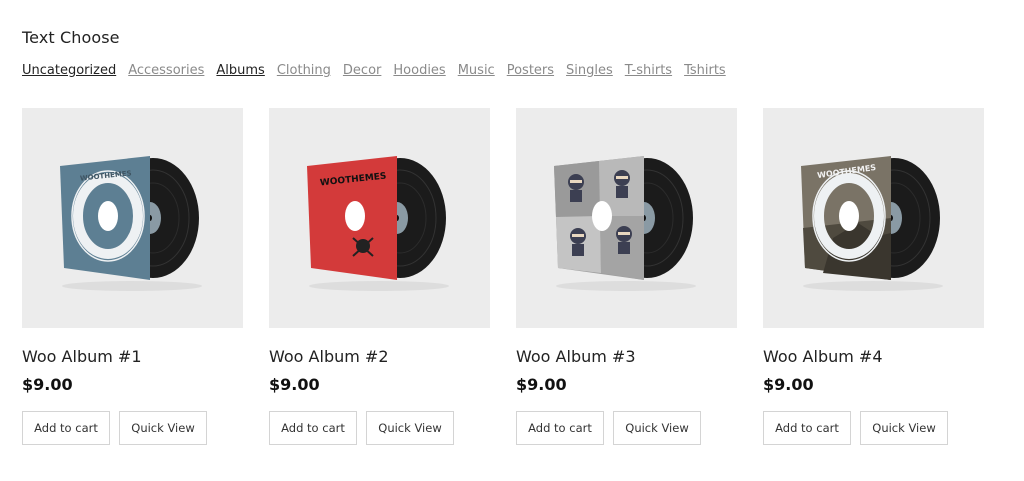  What do you see at coordinates (589, 70) in the screenshot?
I see `filter-singles: Singles` at bounding box center [589, 70].